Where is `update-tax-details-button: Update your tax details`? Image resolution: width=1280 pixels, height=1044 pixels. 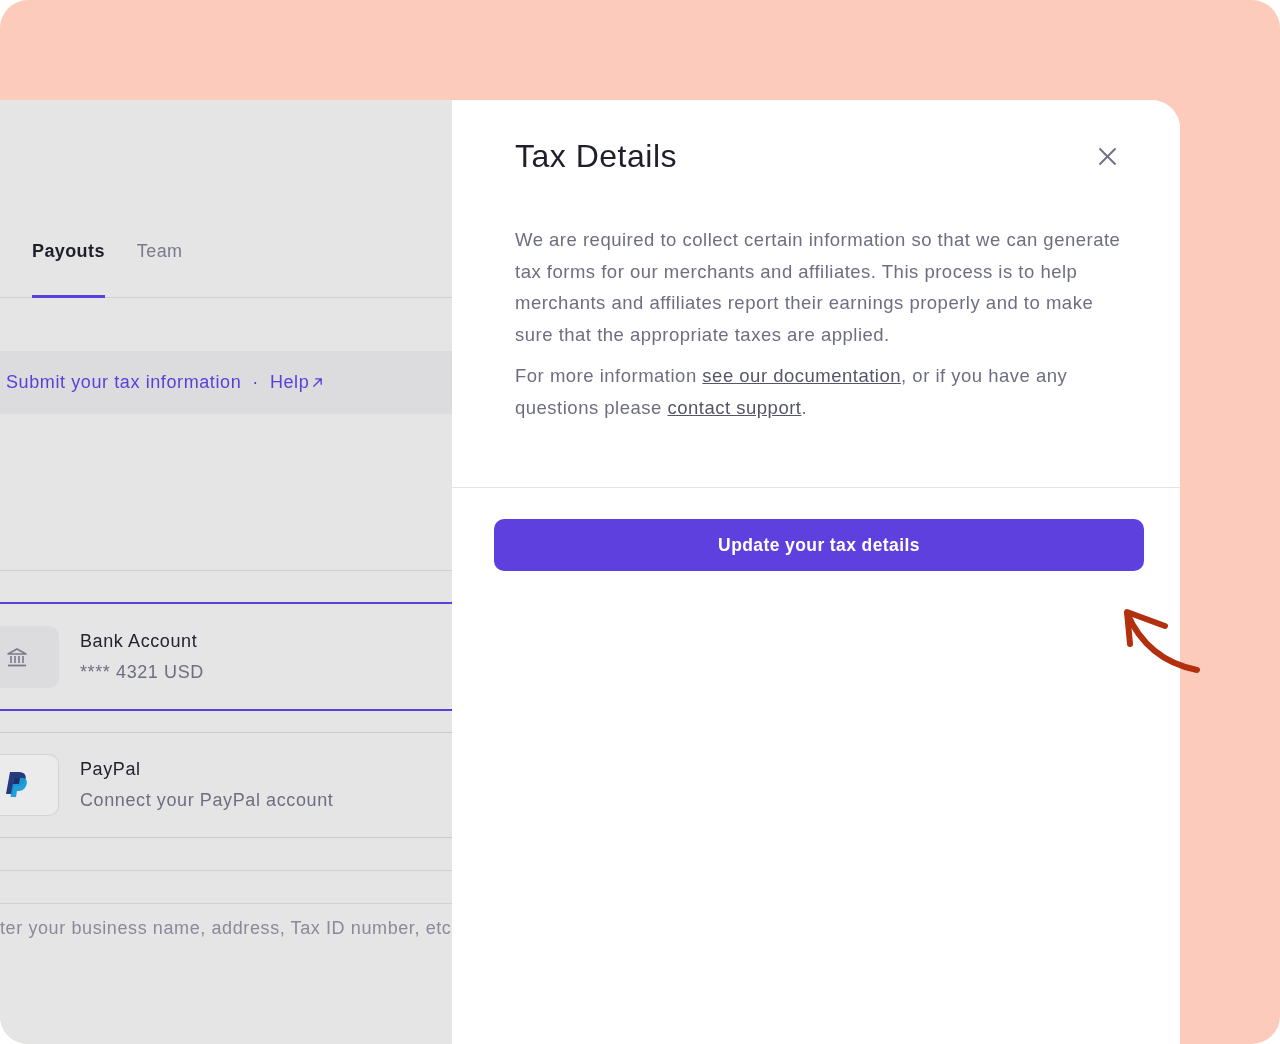 update-tax-details-button: Update your tax details is located at coordinates (819, 545).